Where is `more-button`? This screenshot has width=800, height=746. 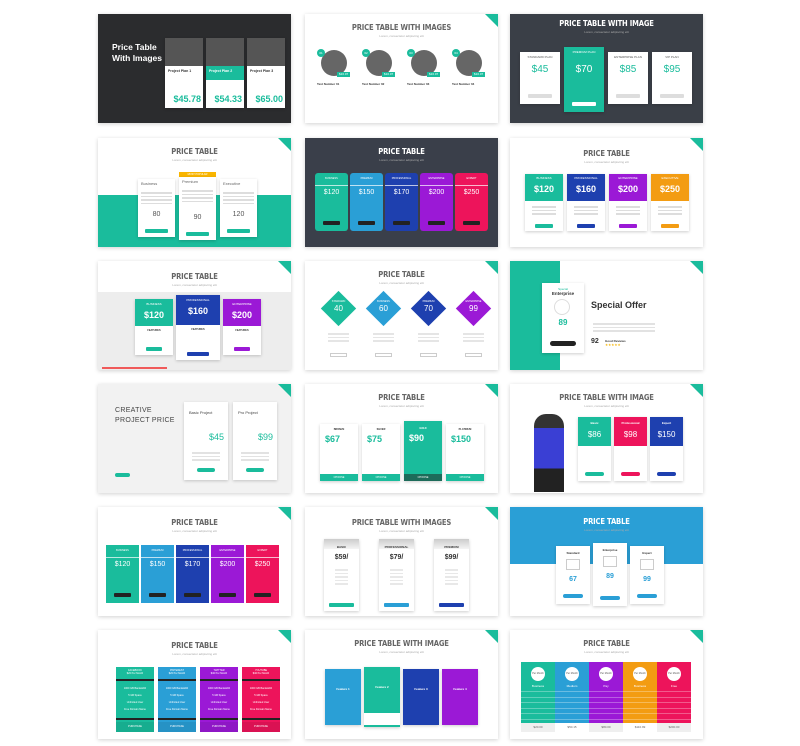 more-button is located at coordinates (122, 475).